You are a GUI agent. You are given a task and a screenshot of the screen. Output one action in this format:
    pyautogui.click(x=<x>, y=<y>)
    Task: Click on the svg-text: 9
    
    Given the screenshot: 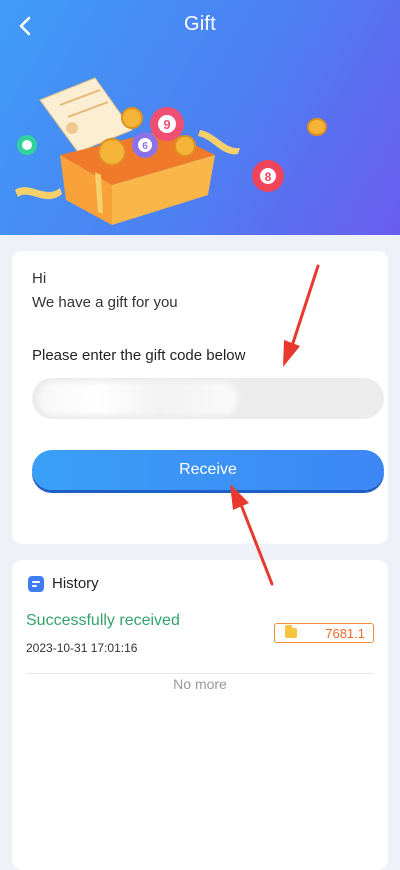 What is the action you would take?
    pyautogui.click(x=166, y=124)
    